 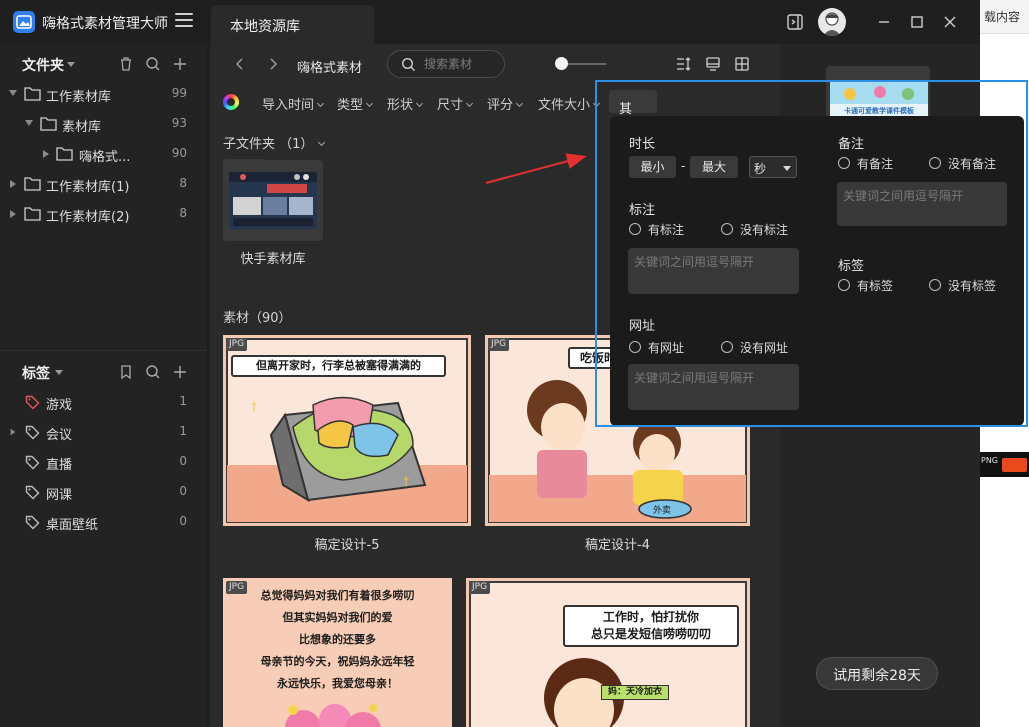 What do you see at coordinates (103, 124) in the screenshot?
I see `sidebar-folder-assets: 素材库 93` at bounding box center [103, 124].